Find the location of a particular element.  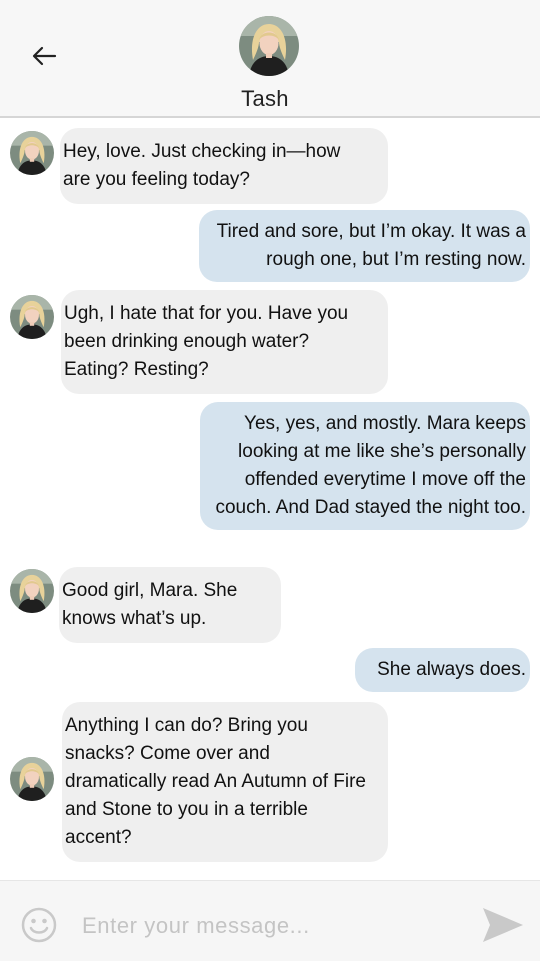

incoming-message: Good girl, Mara. She knows what’s up. is located at coordinates (170, 605).